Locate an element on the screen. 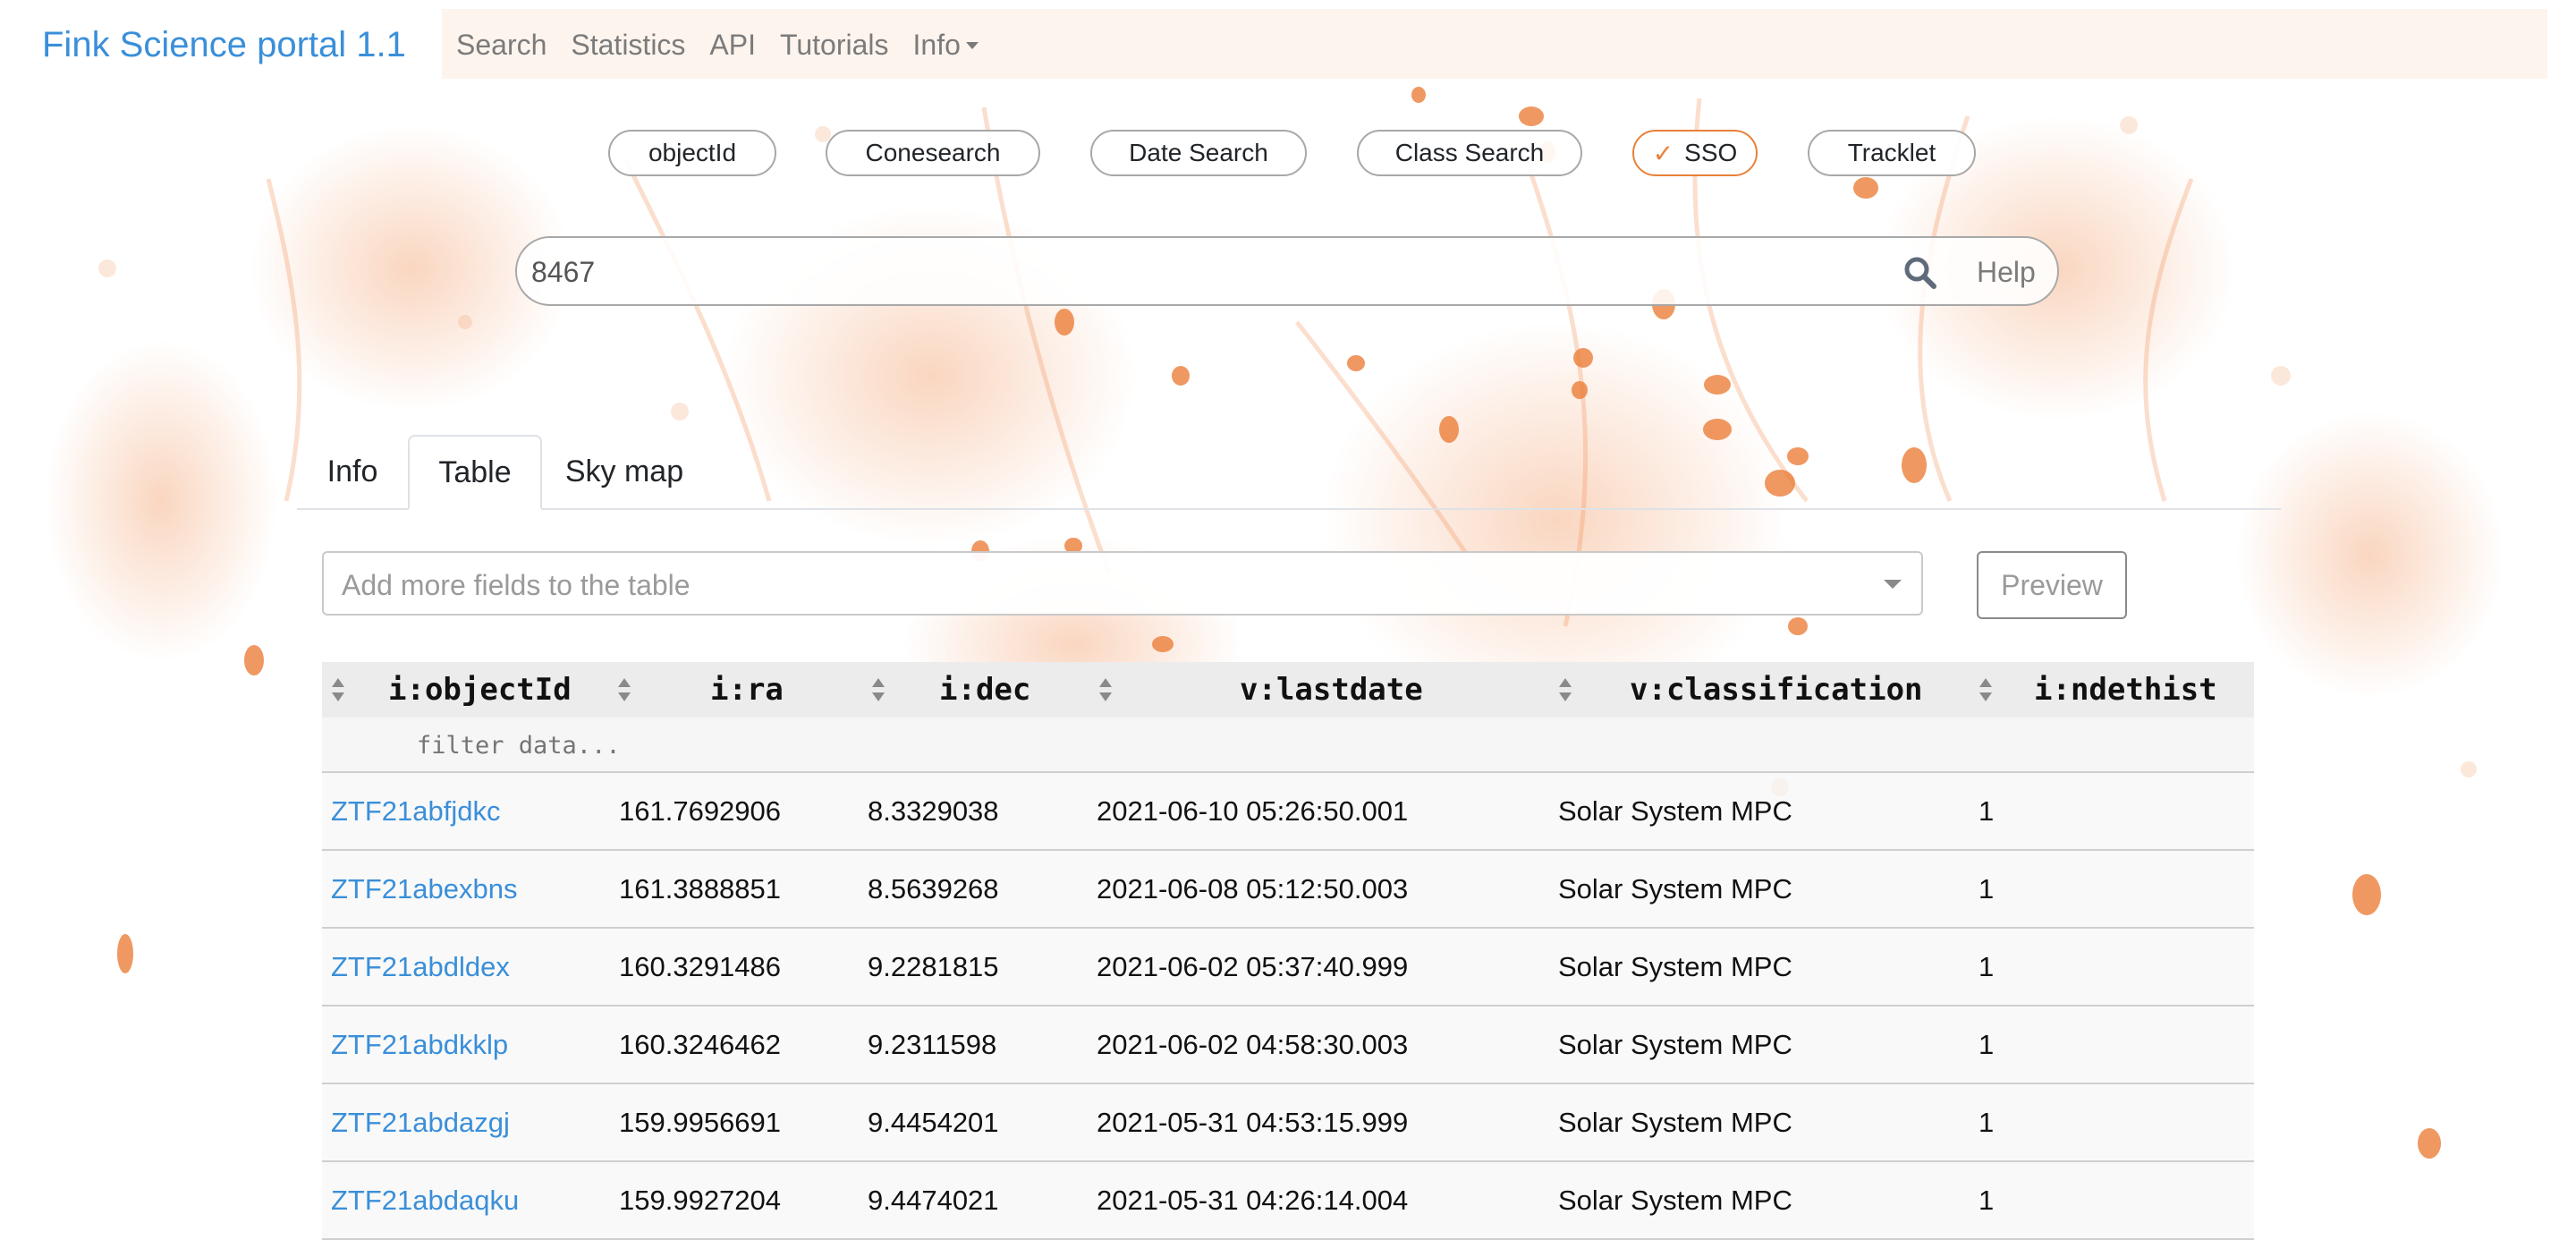 The height and width of the screenshot is (1240, 2576). add-fields-dropdown: Add more fields to the table is located at coordinates (1122, 583).